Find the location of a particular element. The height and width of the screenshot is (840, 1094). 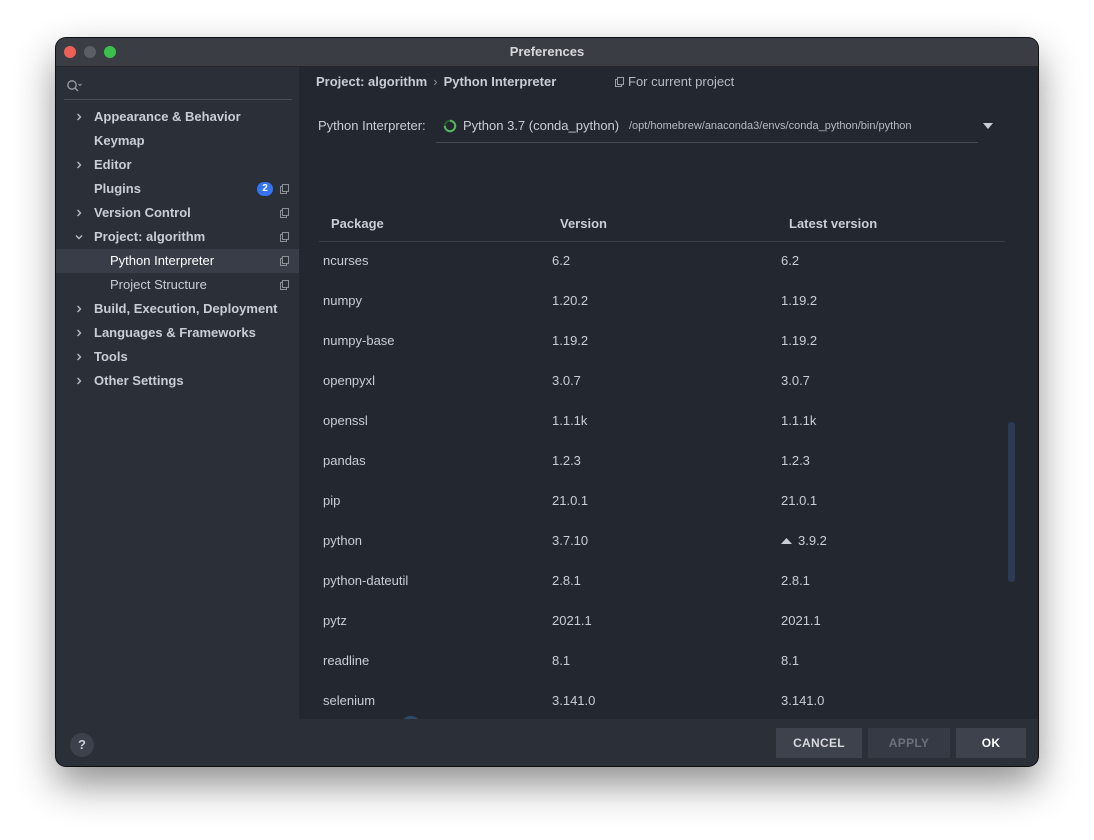

sidebar-item-label: Tools is located at coordinates (111, 356).